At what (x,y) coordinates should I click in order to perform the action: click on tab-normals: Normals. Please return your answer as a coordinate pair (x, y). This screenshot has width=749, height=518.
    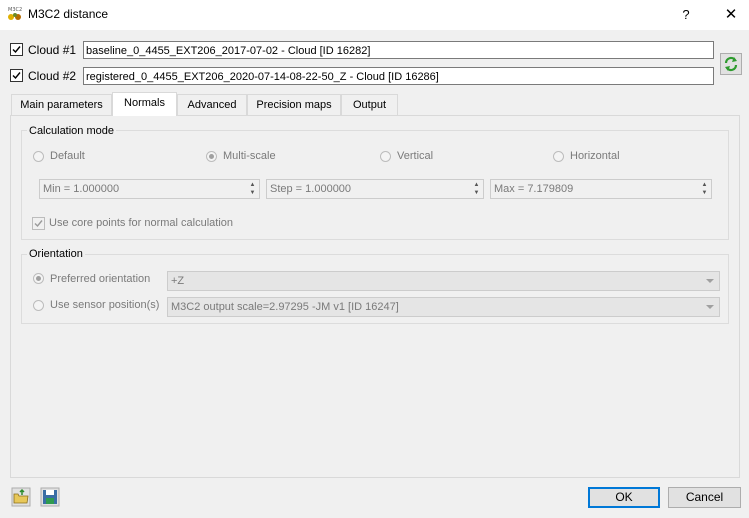
    Looking at the image, I should click on (144, 104).